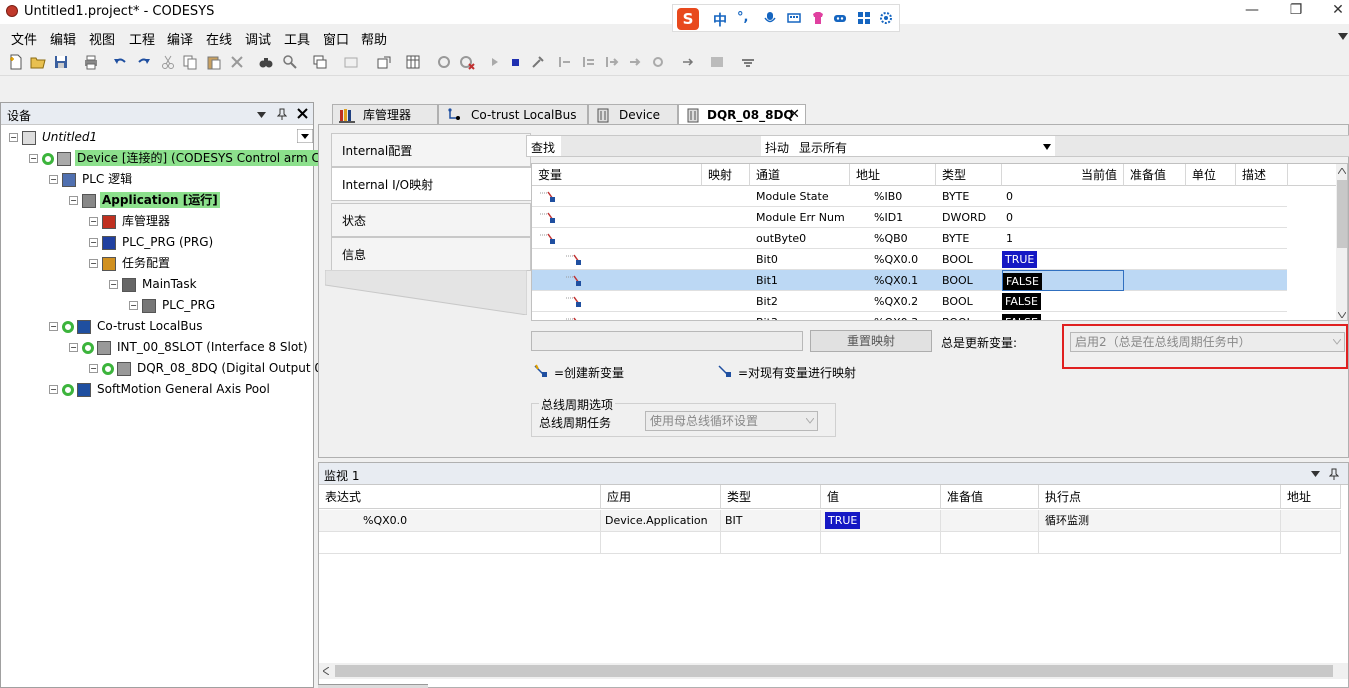 The width and height of the screenshot is (1349, 688). What do you see at coordinates (794, 18) in the screenshot?
I see `keyboard-icon` at bounding box center [794, 18].